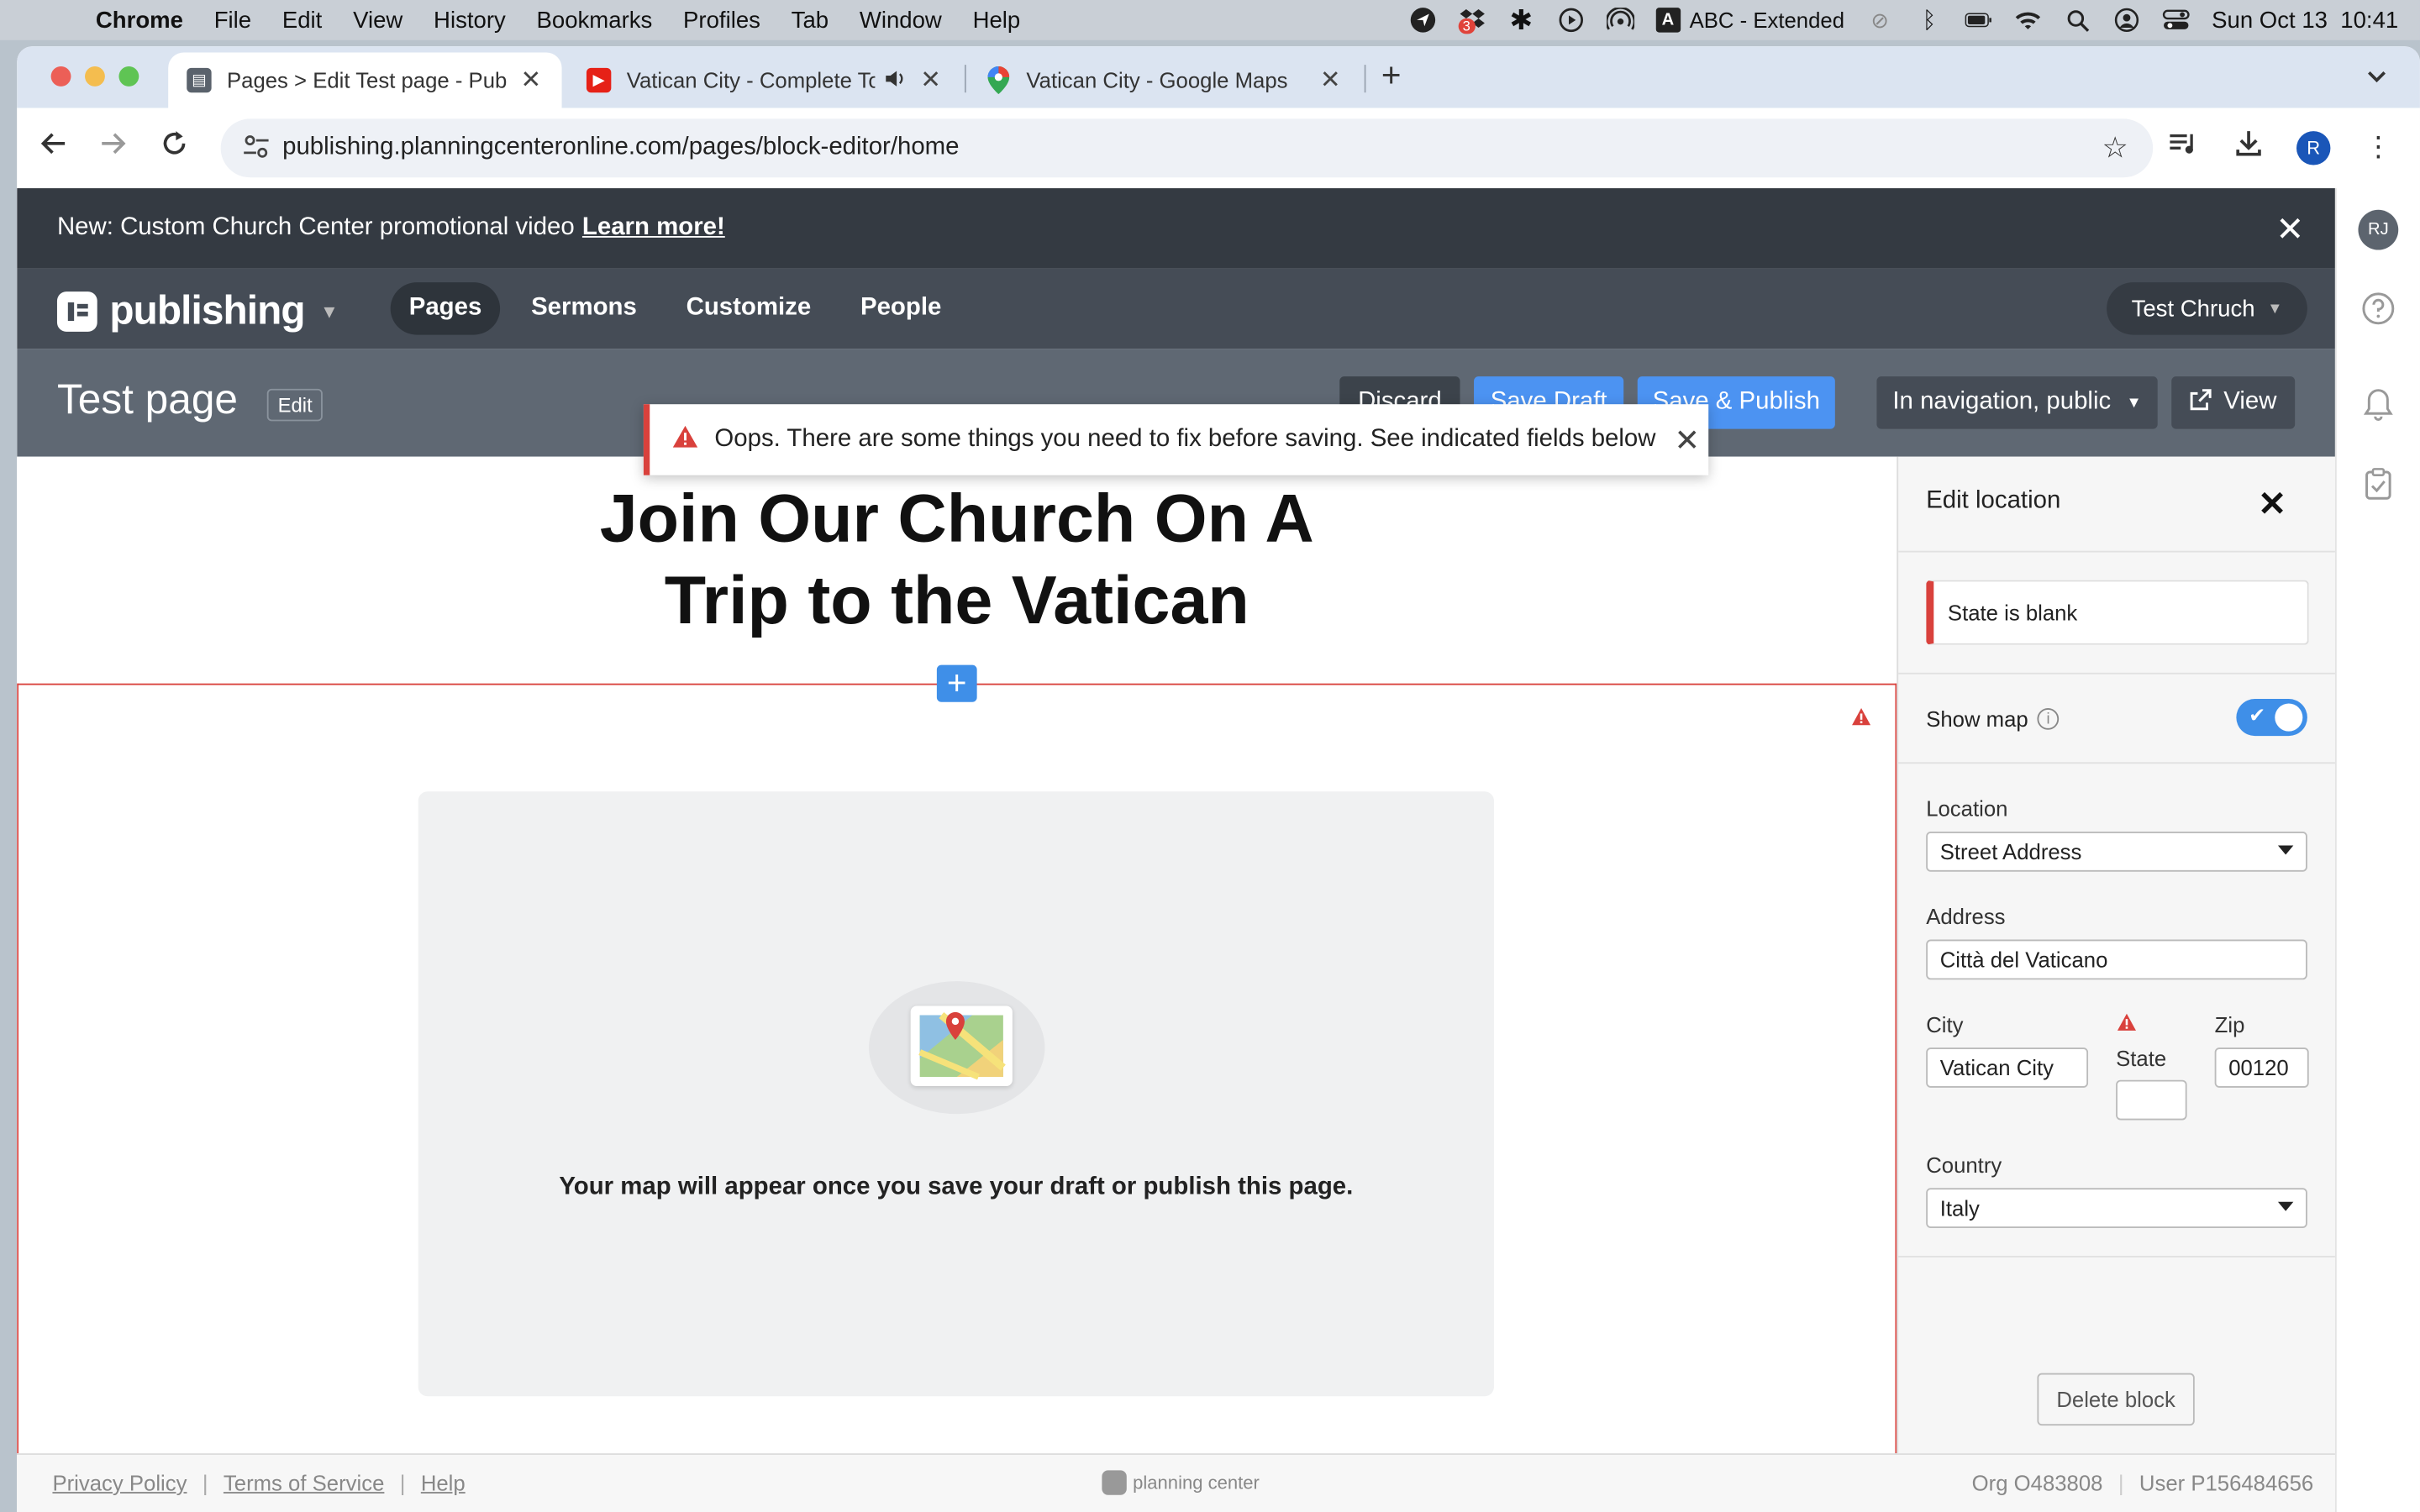 Image resolution: width=2420 pixels, height=1512 pixels. Describe the element at coordinates (584, 308) in the screenshot. I see `nav-sermons: Sermons` at that location.